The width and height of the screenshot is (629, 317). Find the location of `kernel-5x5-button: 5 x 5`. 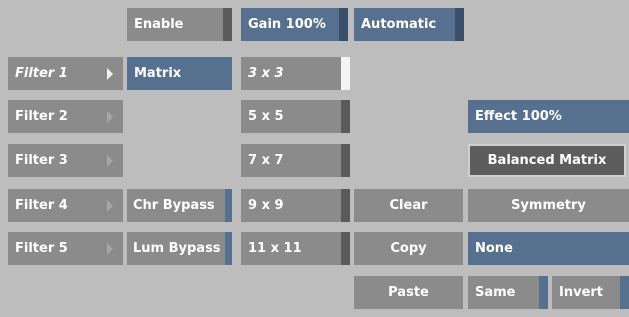

kernel-5x5-button: 5 x 5 is located at coordinates (295, 116).